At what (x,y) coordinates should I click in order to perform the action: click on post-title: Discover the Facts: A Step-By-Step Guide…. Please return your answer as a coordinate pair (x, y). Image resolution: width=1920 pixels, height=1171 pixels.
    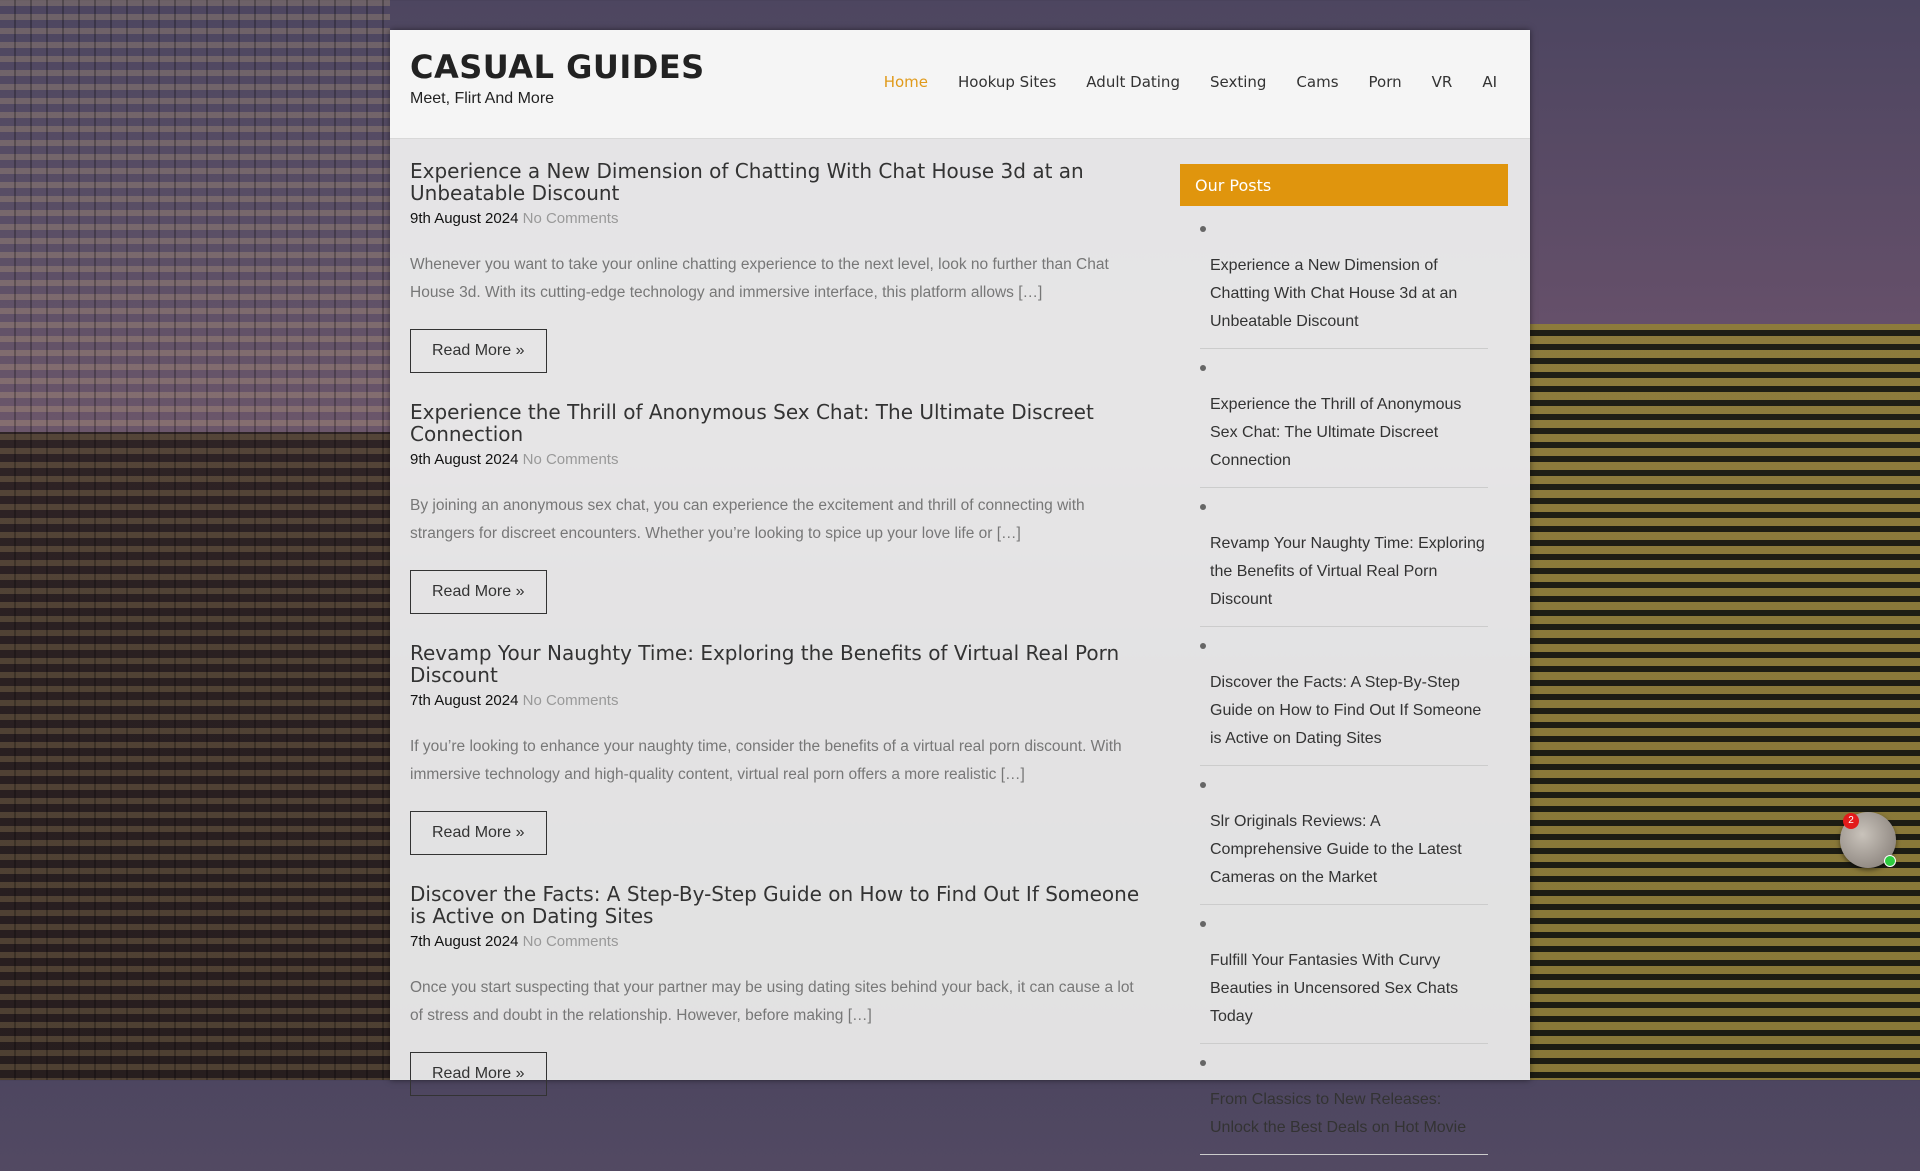
    Looking at the image, I should click on (780, 905).